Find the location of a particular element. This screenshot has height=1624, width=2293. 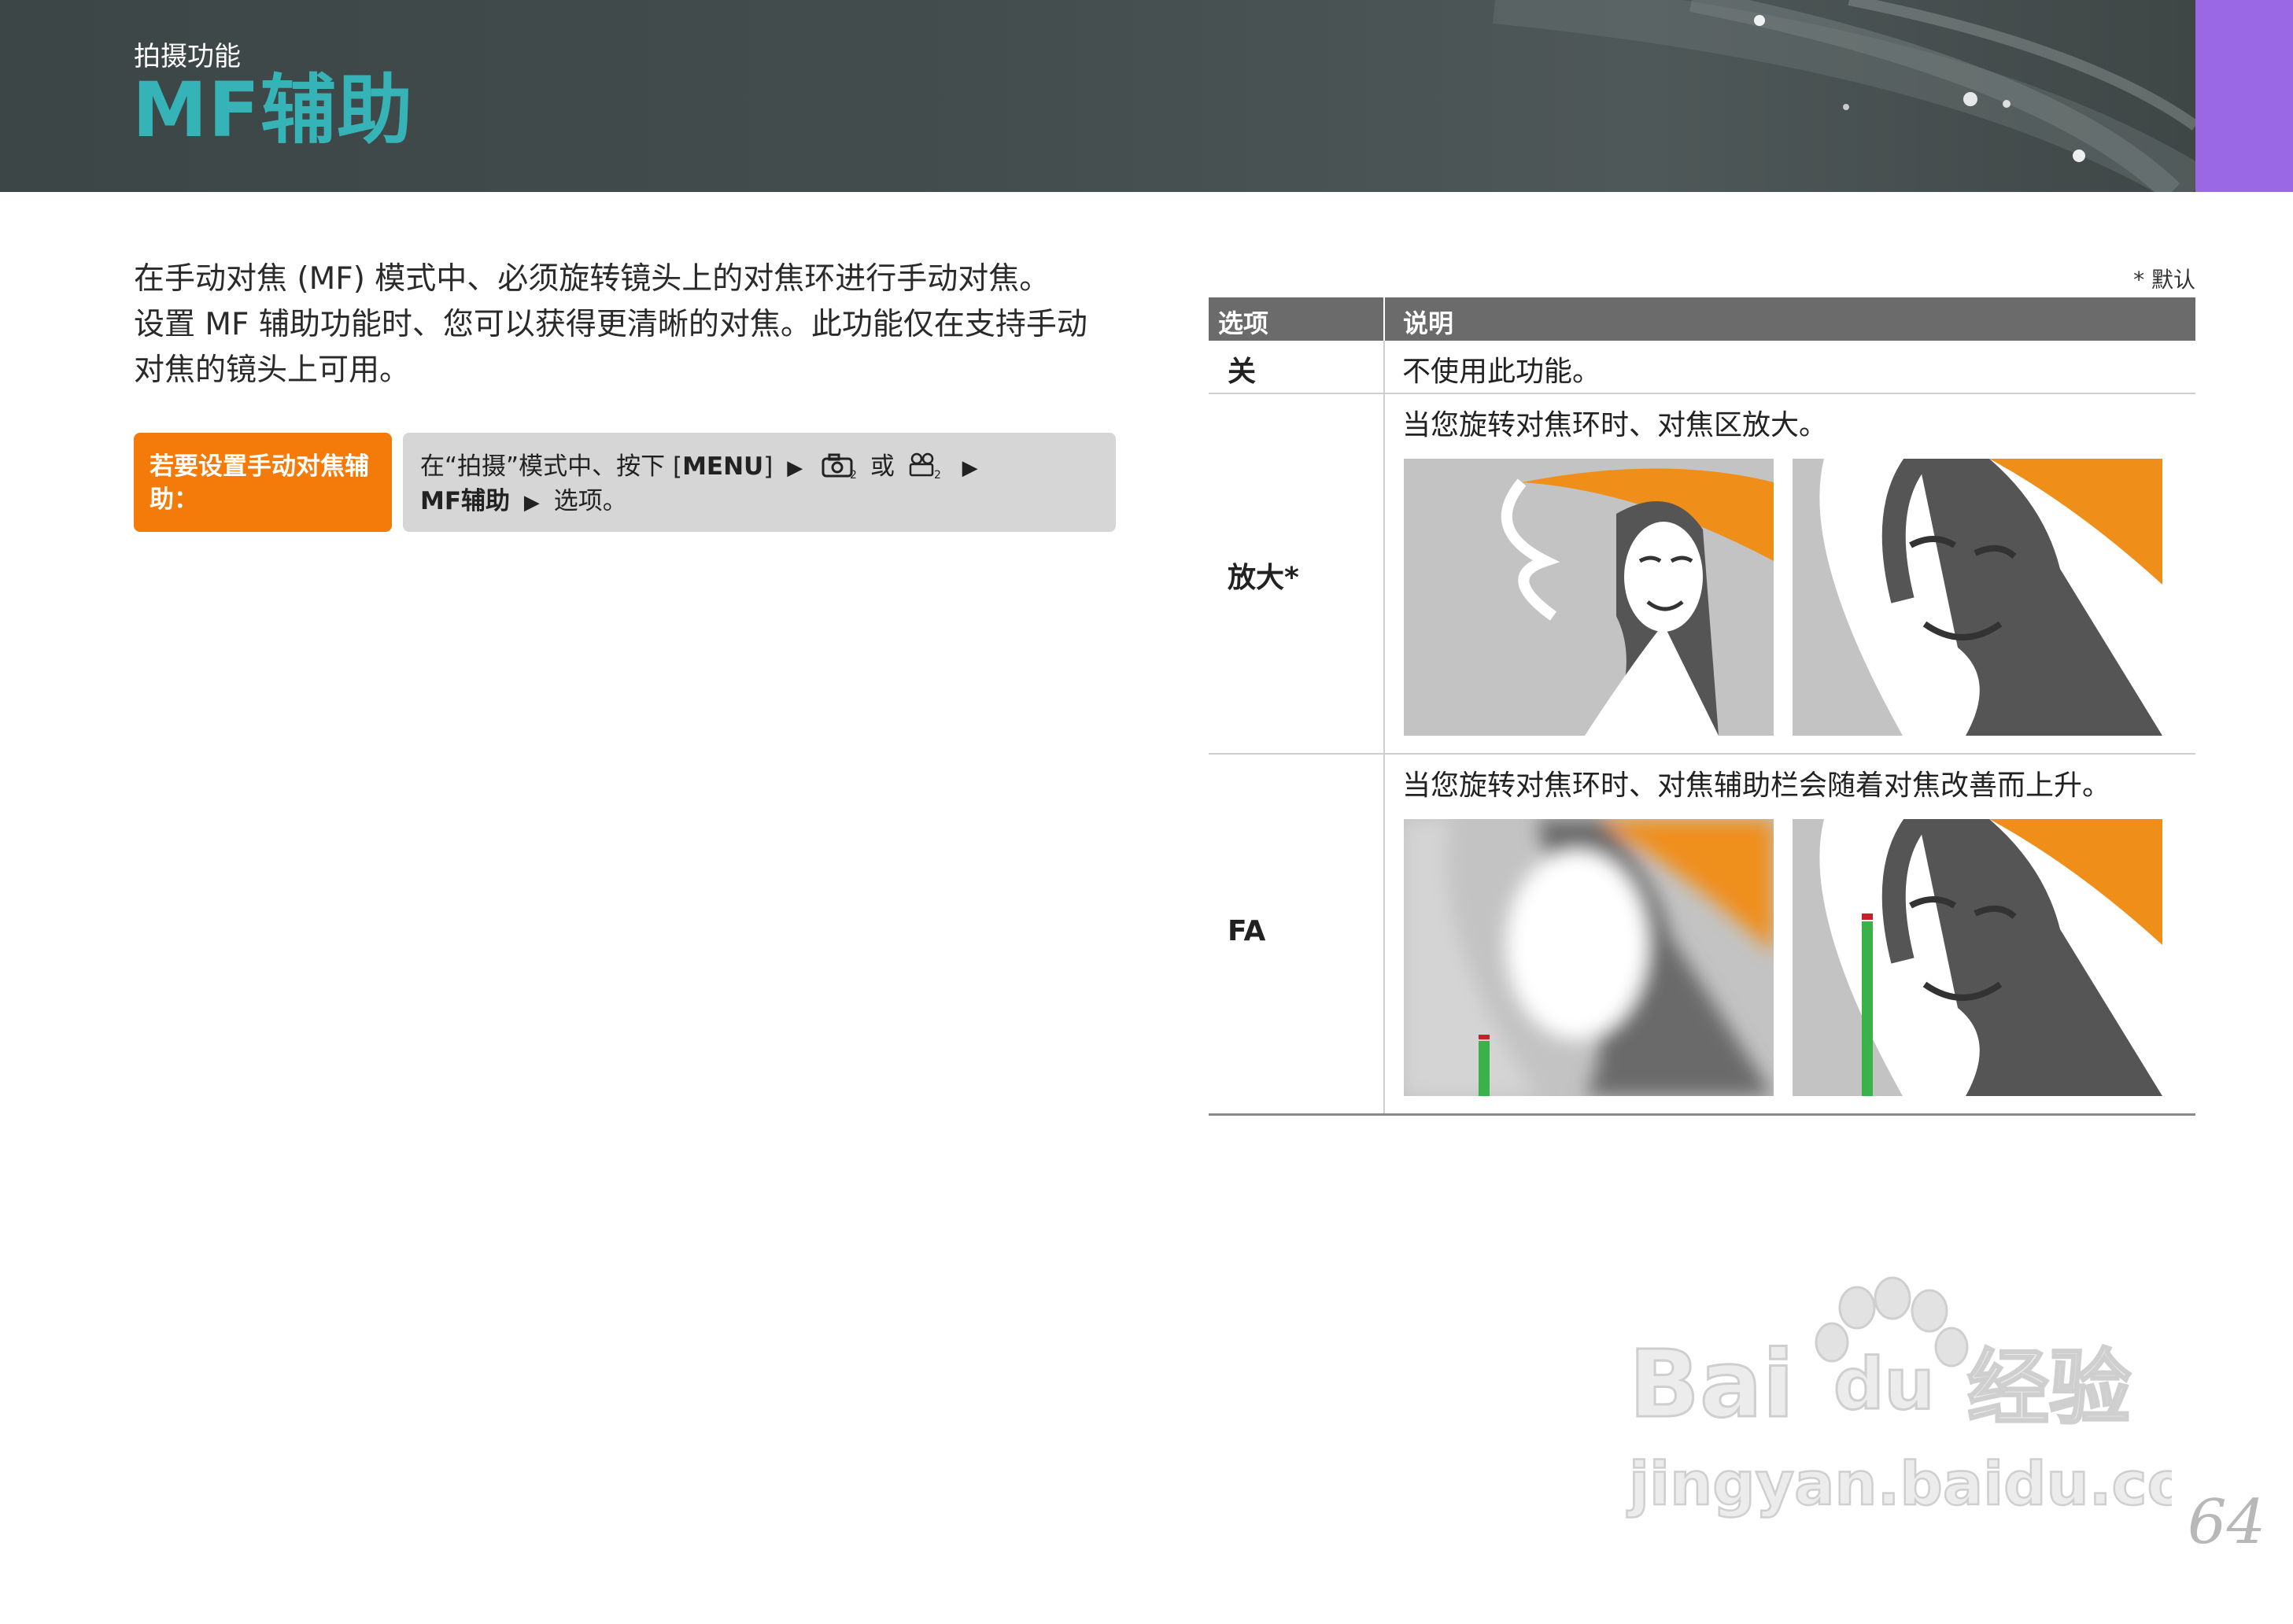

wm-jingyan: 经验 is located at coordinates (2049, 1388).